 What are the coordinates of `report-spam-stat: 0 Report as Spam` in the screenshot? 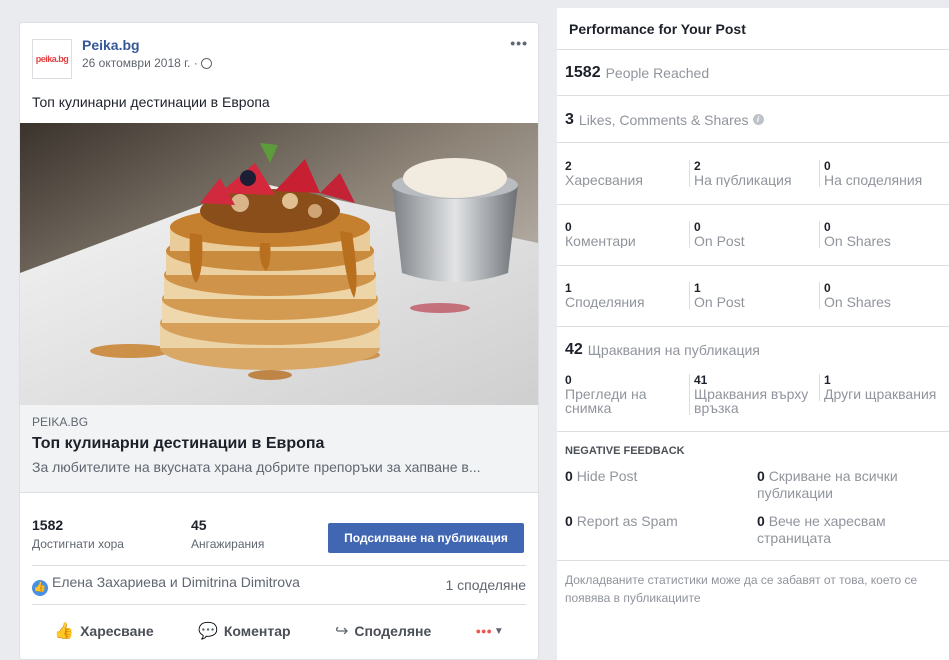 It's located at (655, 521).